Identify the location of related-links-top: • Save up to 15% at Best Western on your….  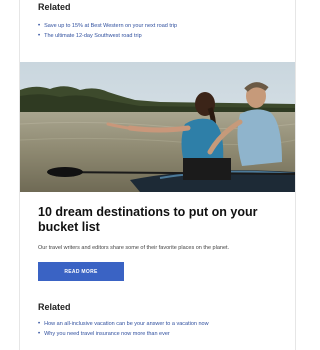
(157, 31).